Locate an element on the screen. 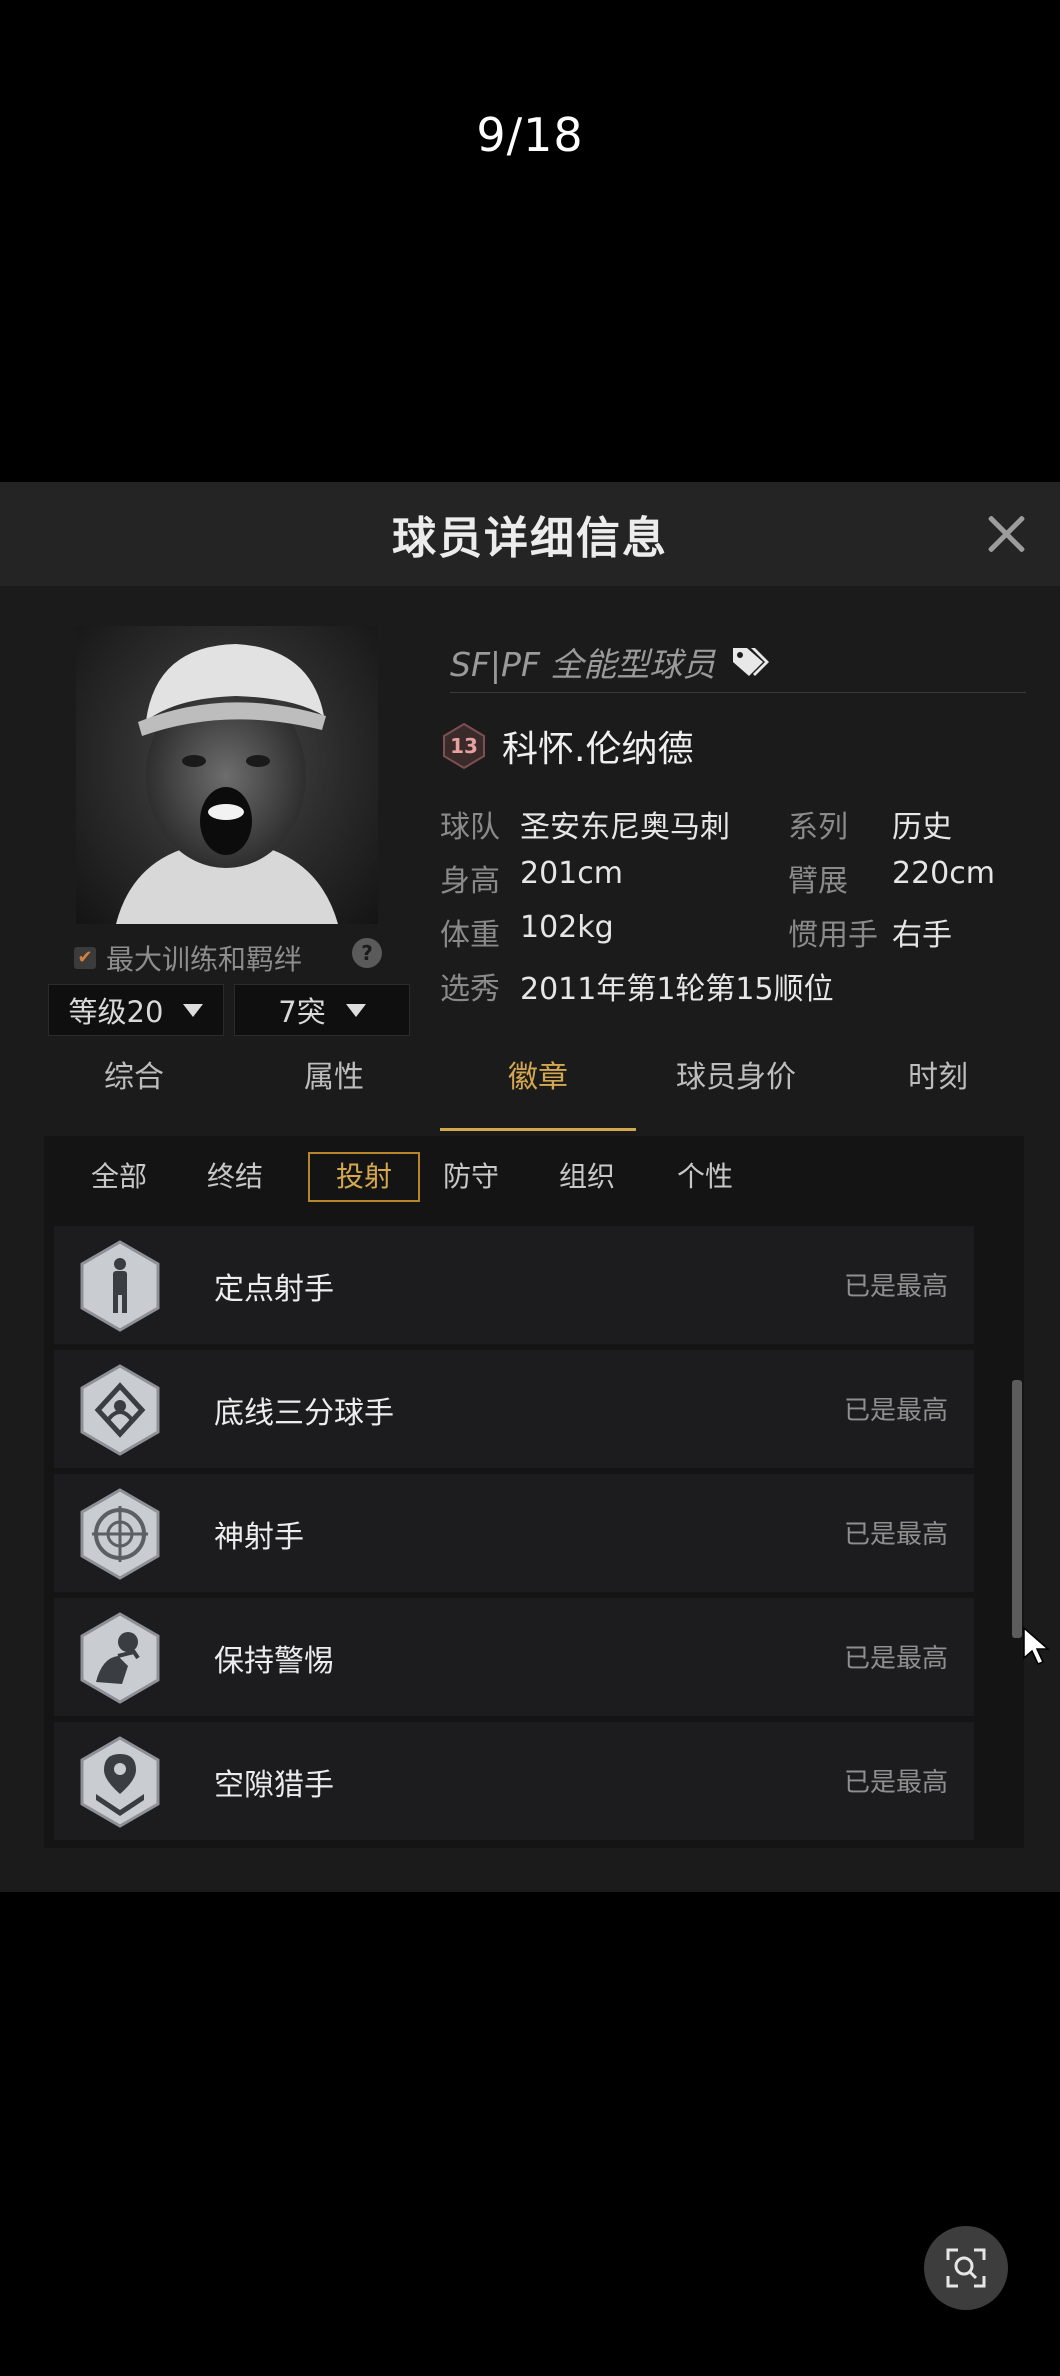 This screenshot has height=2376, width=1060. player-portrait is located at coordinates (227, 775).